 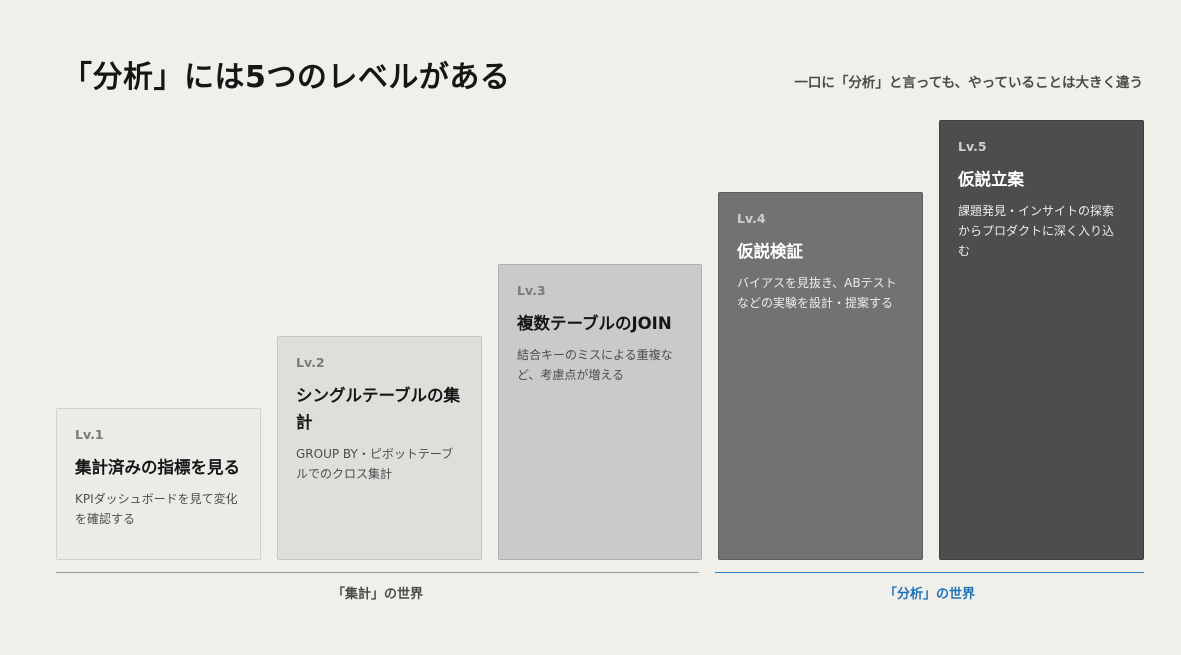 I want to click on level-description: GROUP BY・ピボットテーブルでのクロス集計, so click(x=375, y=464).